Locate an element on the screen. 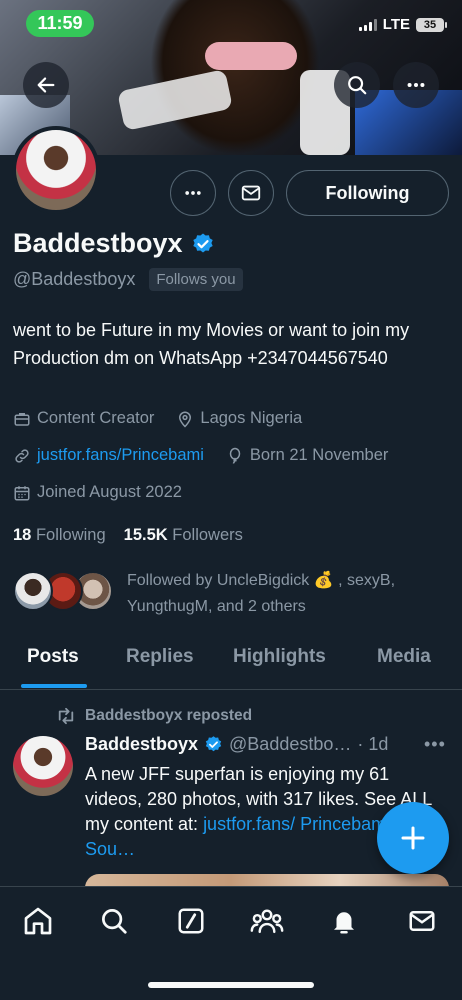 This screenshot has height=1000, width=462. following-label: Following is located at coordinates (70, 535).